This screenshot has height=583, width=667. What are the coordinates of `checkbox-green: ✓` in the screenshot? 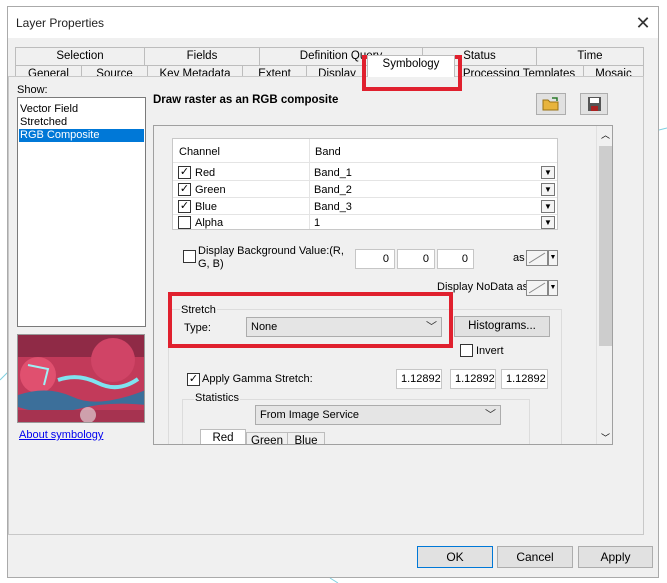 It's located at (184, 189).